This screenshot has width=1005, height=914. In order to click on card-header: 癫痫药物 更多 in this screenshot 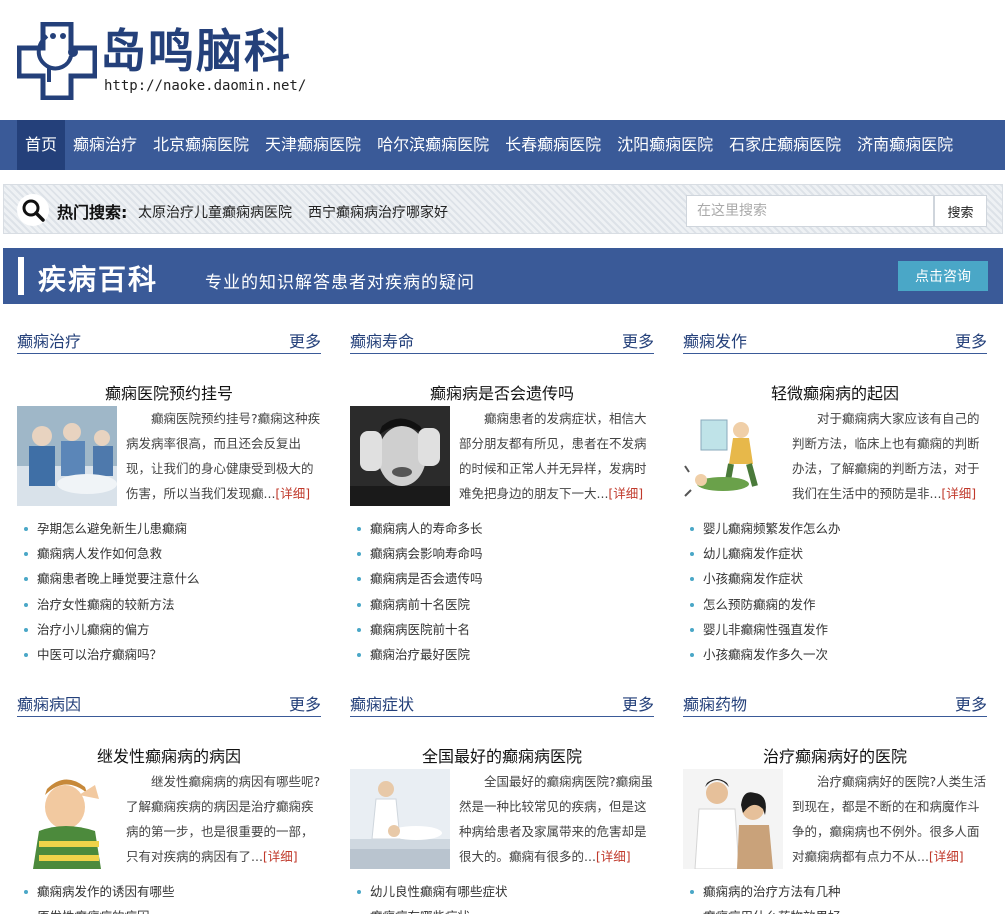, I will do `click(835, 704)`.